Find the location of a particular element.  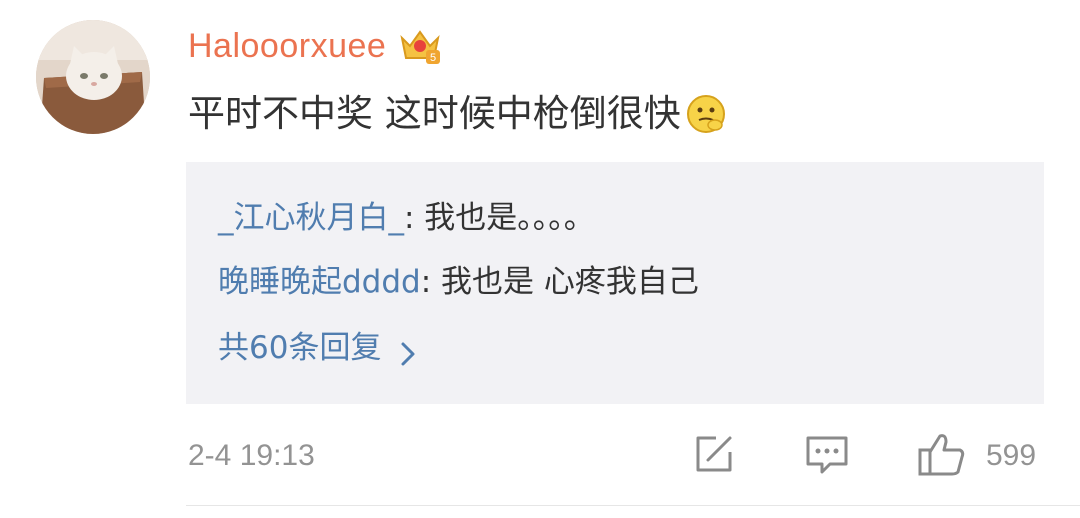

username: Halooorxuee is located at coordinates (287, 46).